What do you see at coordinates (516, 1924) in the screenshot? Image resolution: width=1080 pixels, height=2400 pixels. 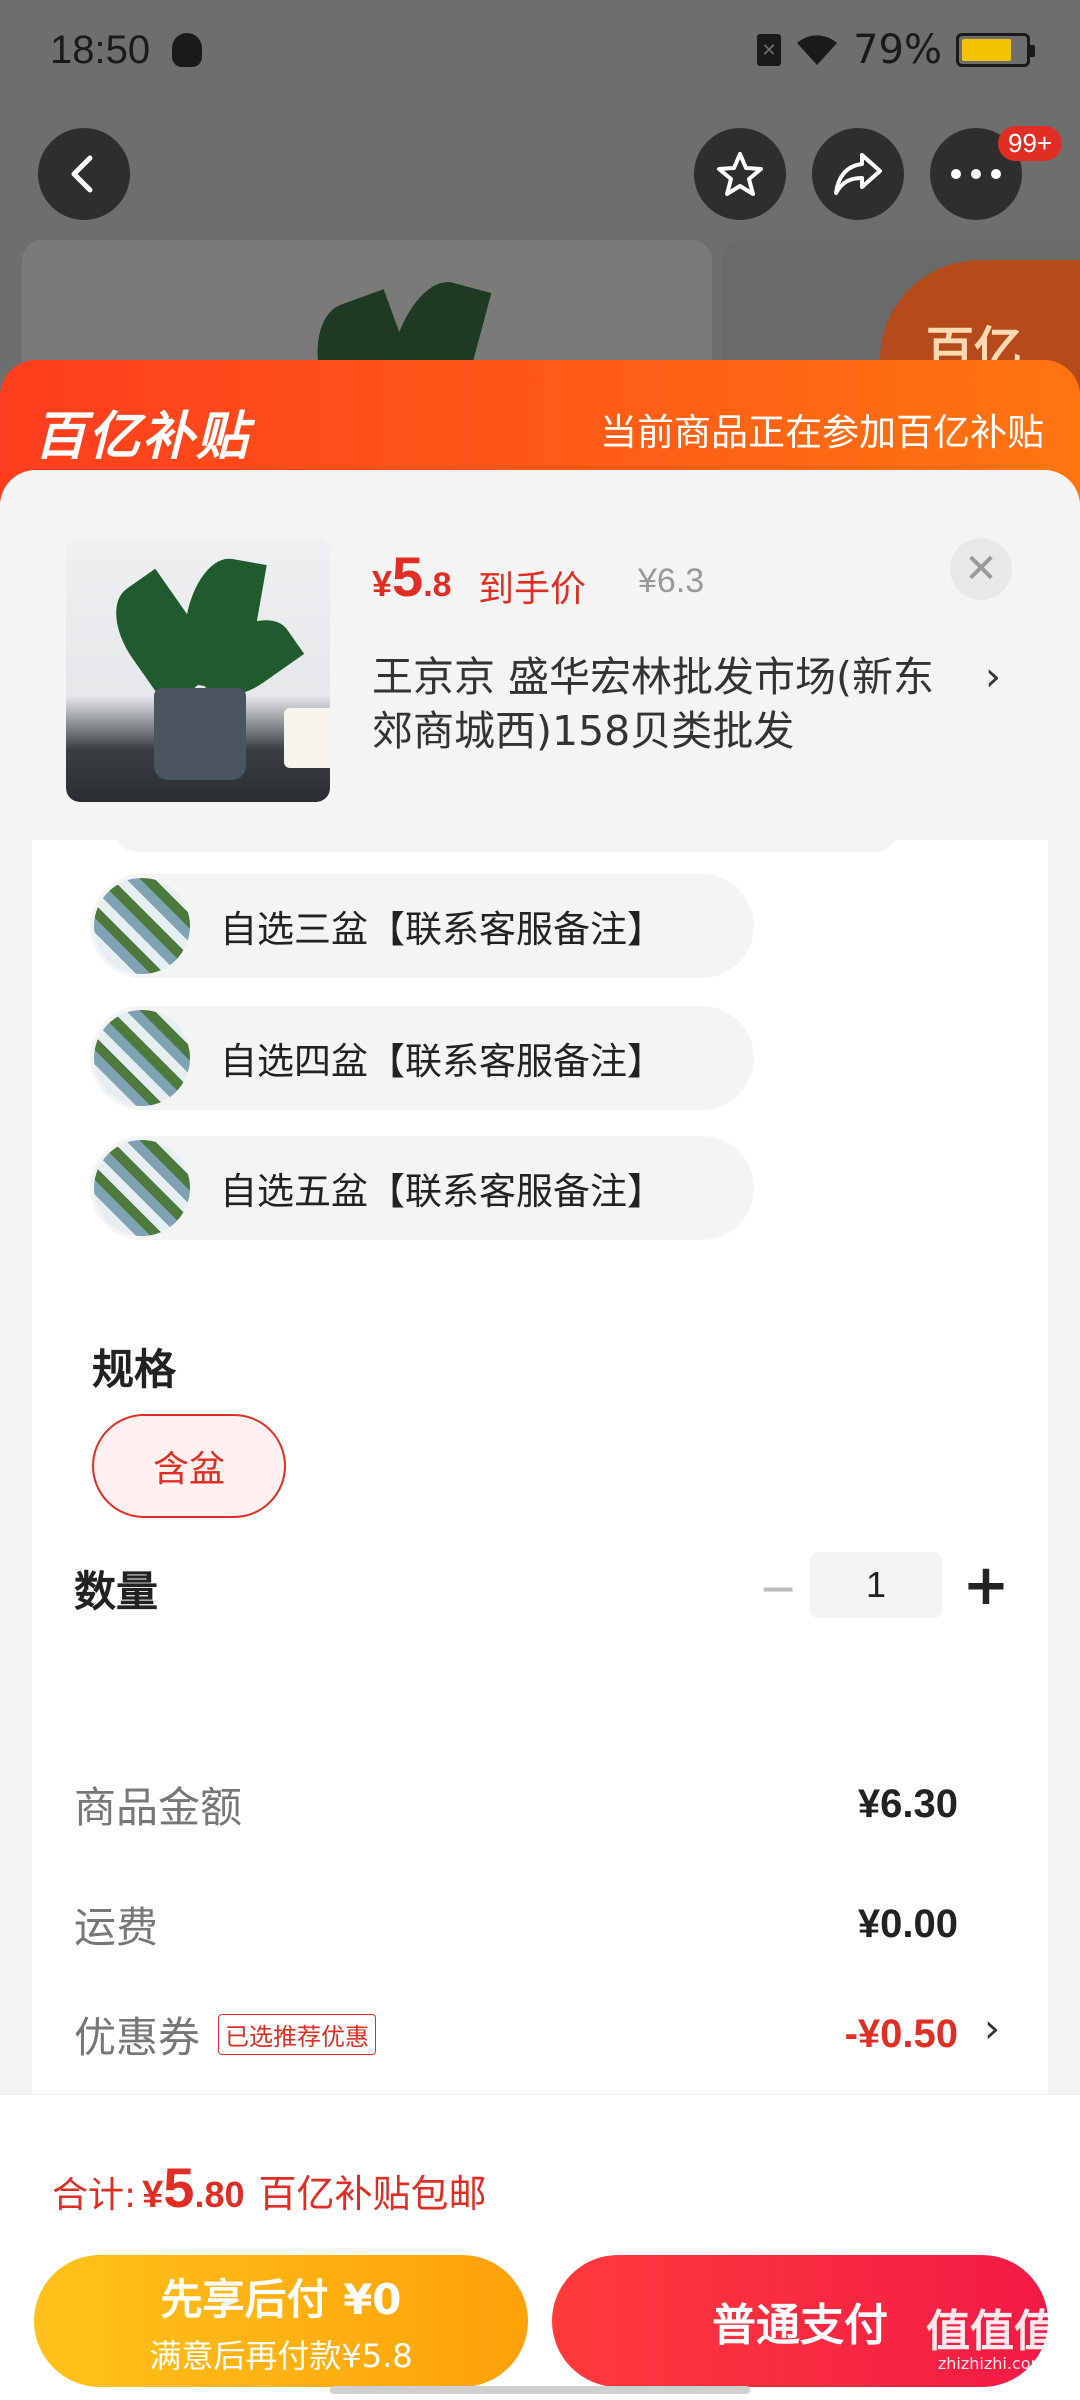 I see `shipping-row: 运费 ¥0.00` at bounding box center [516, 1924].